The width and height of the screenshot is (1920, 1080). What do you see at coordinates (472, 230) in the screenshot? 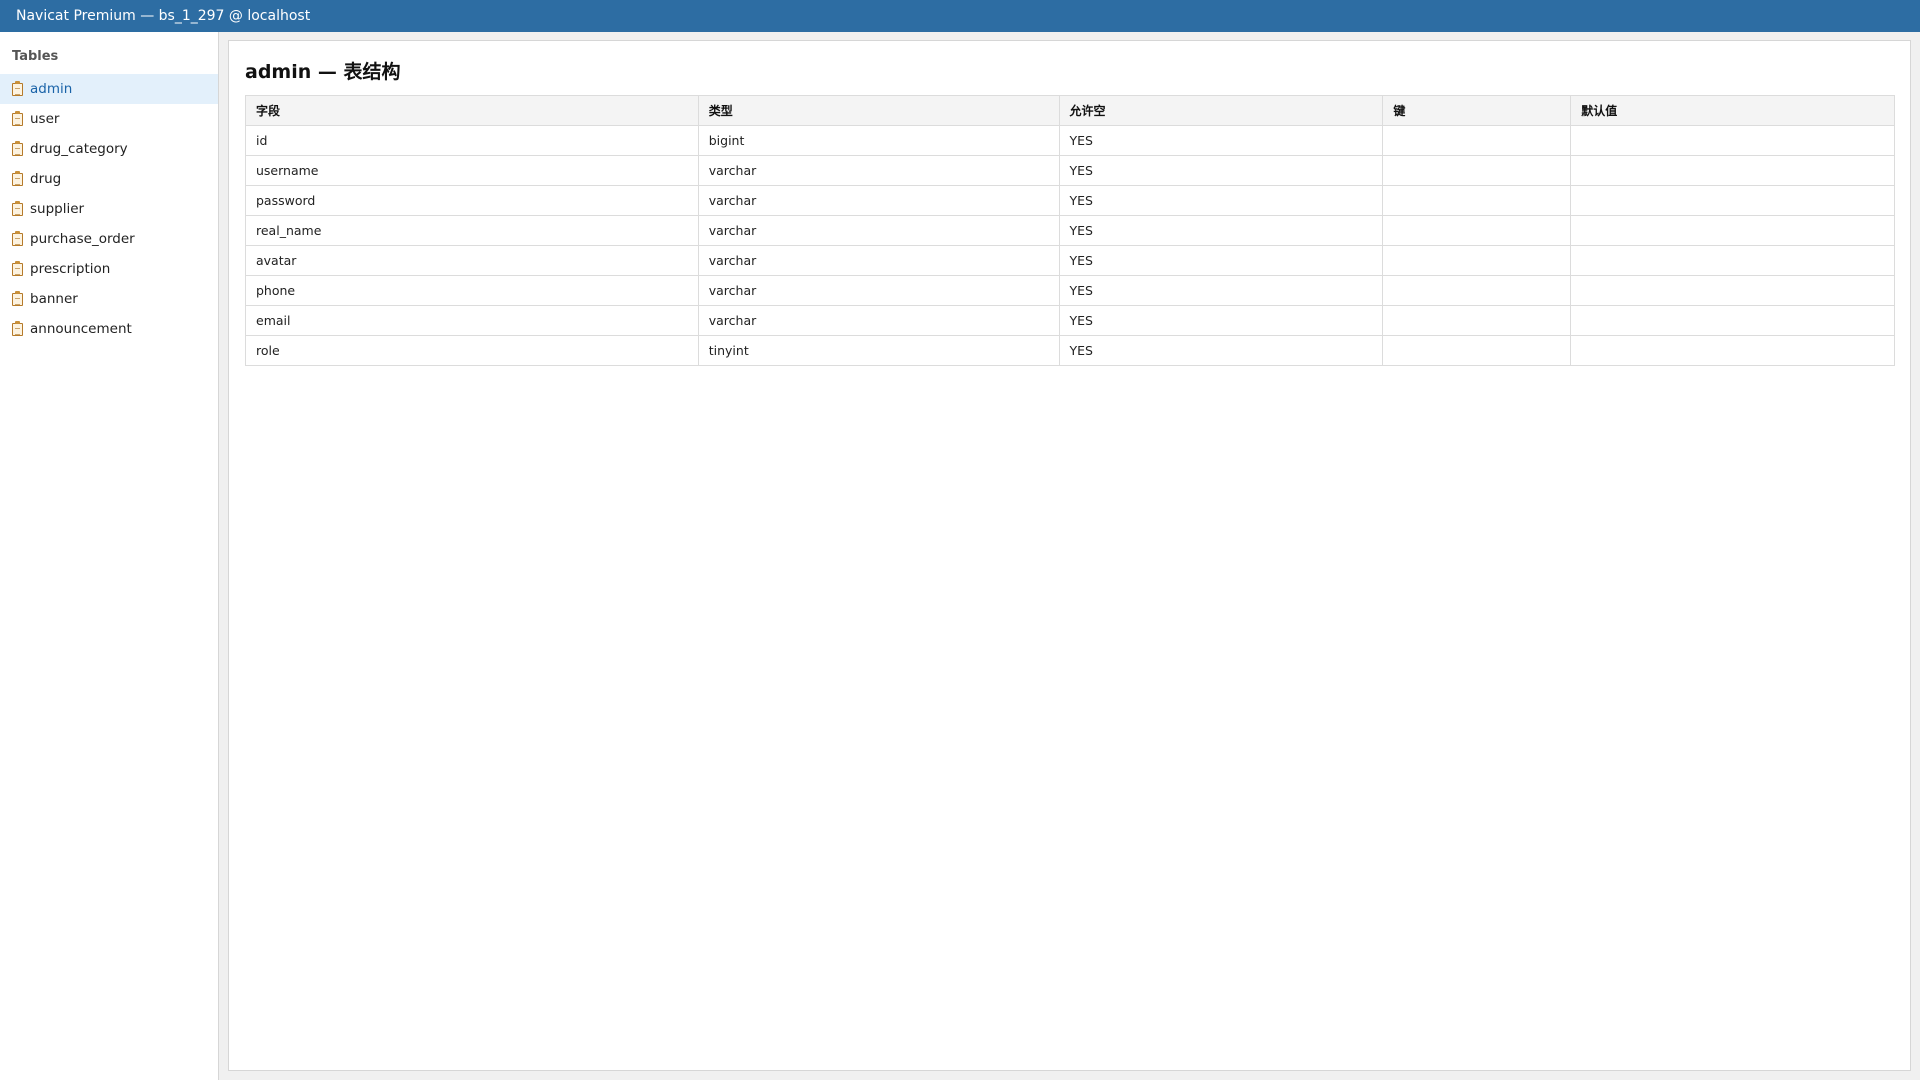
I see `field-cell: real_name` at bounding box center [472, 230].